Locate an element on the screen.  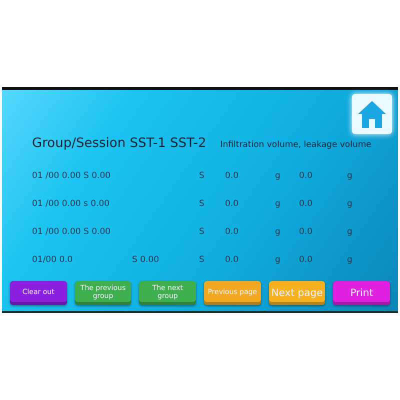
home-icon is located at coordinates (372, 114).